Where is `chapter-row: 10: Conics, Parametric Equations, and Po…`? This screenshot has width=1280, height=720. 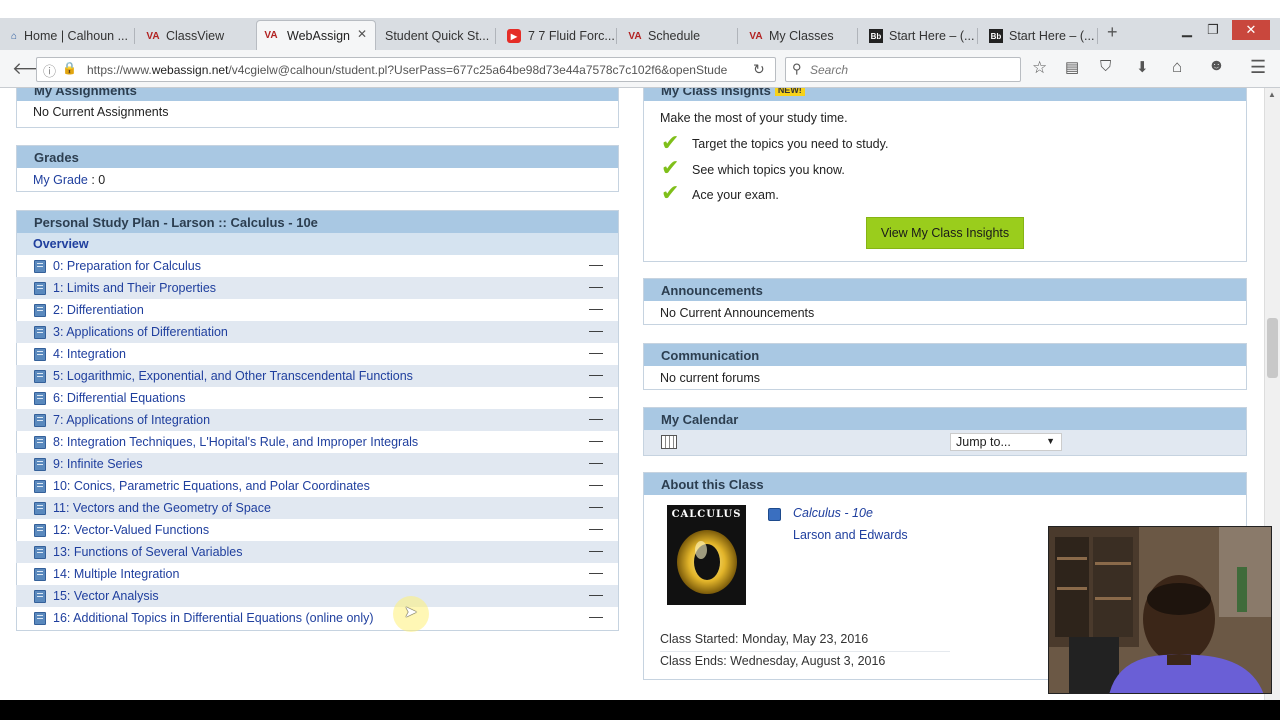 chapter-row: 10: Conics, Parametric Equations, and Po… is located at coordinates (317, 486).